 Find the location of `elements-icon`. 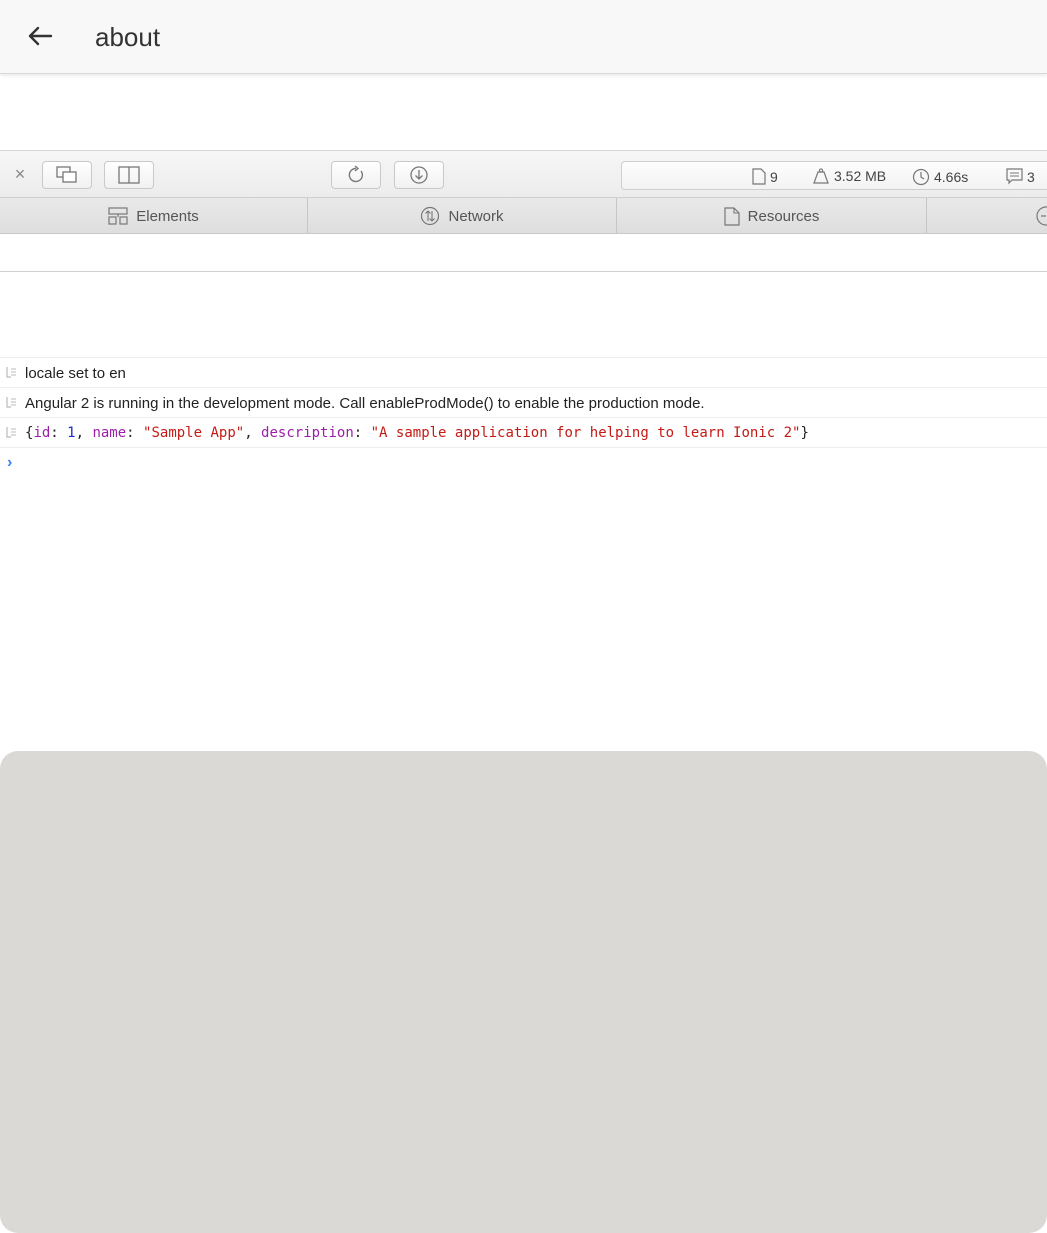

elements-icon is located at coordinates (118, 216).